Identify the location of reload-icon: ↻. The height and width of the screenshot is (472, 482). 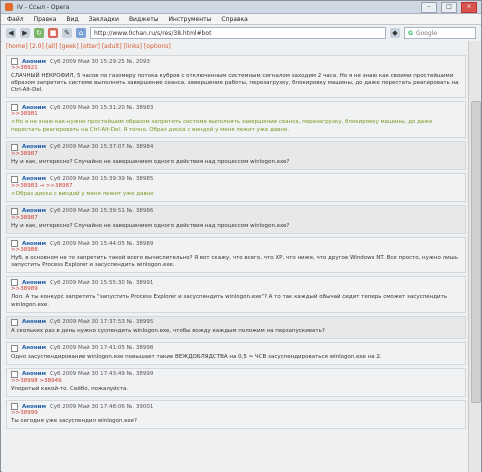
(39, 33).